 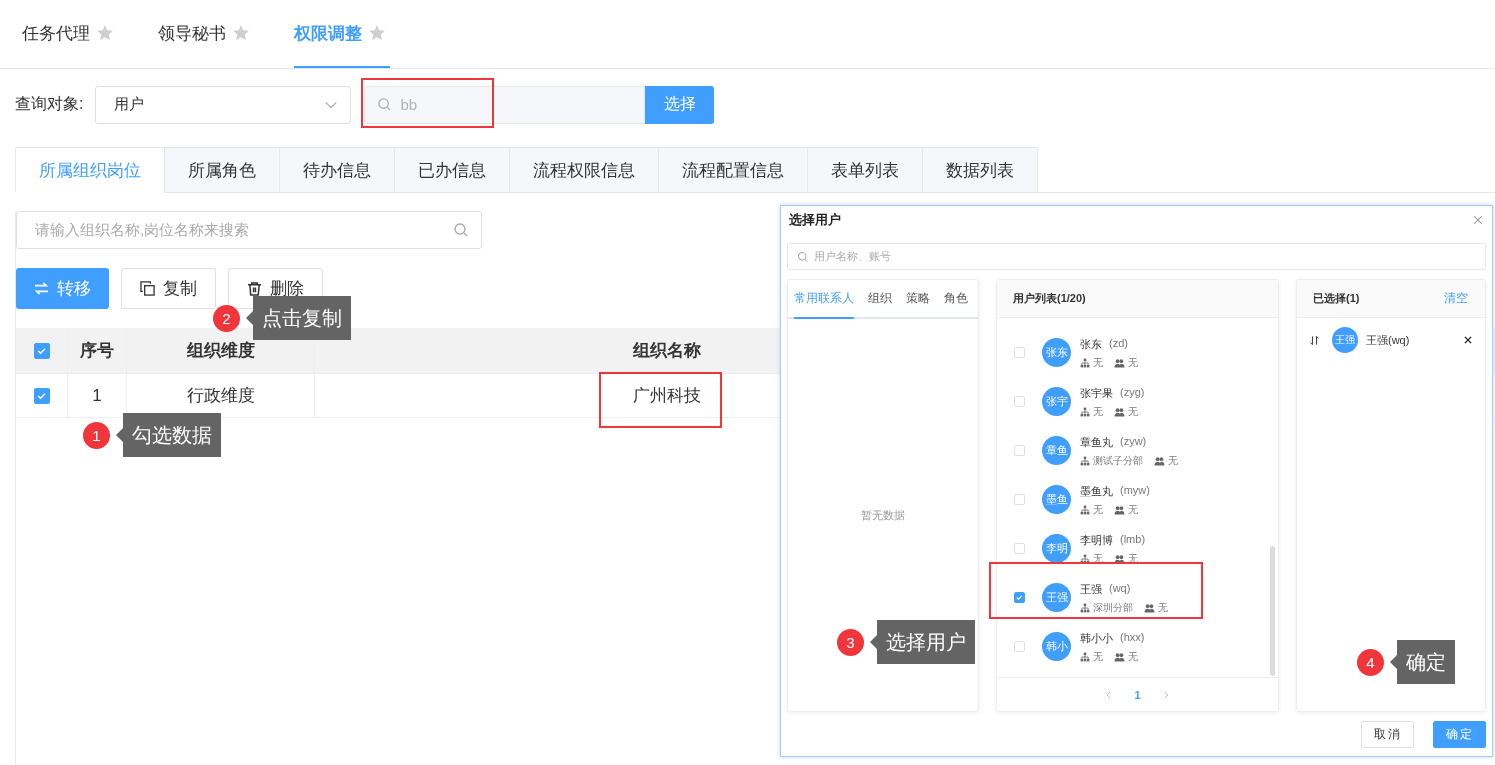 What do you see at coordinates (1137, 499) in the screenshot?
I see `user-item: 墨鱼 墨鱼丸 (myw) 无 无` at bounding box center [1137, 499].